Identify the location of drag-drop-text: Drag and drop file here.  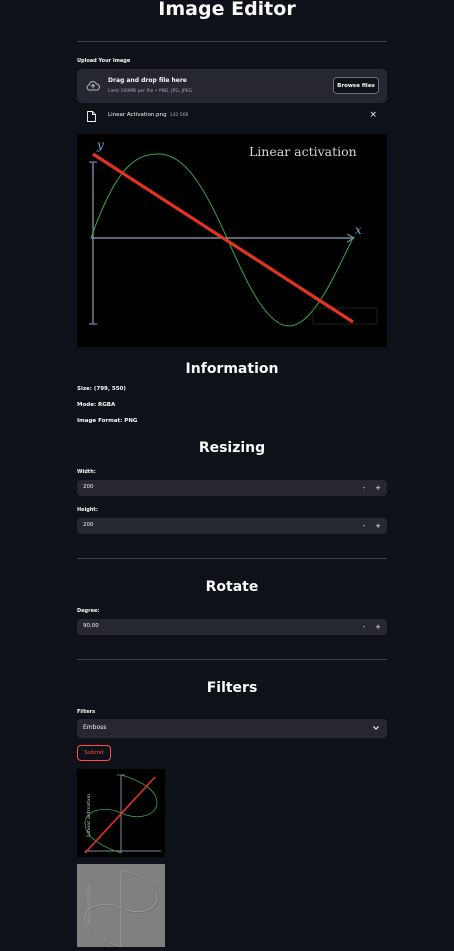
(147, 80).